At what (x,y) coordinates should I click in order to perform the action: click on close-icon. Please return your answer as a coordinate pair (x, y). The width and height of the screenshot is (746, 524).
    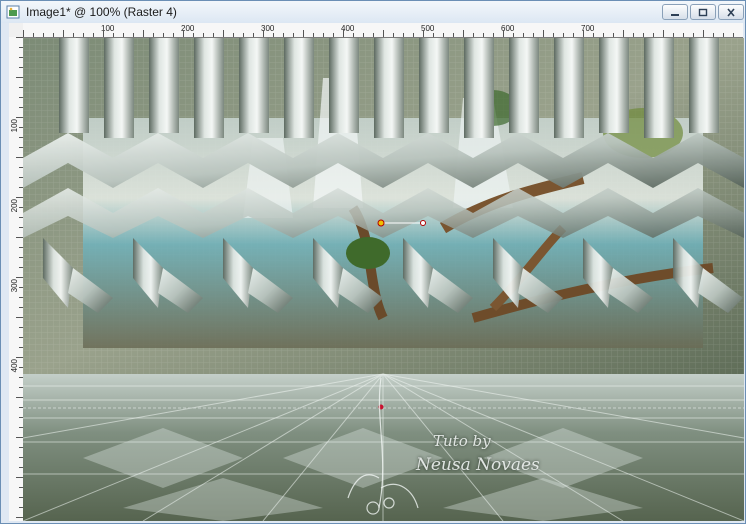
    Looking at the image, I should click on (731, 12).